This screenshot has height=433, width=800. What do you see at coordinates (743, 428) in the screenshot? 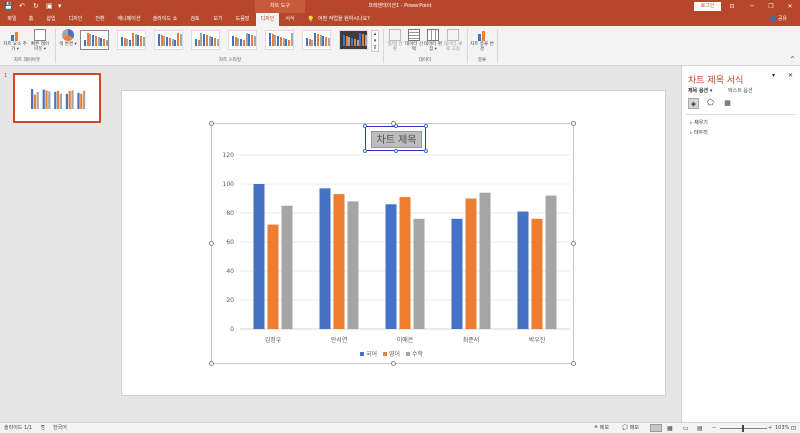
I see `zoom-slider-thumb` at bounding box center [743, 428].